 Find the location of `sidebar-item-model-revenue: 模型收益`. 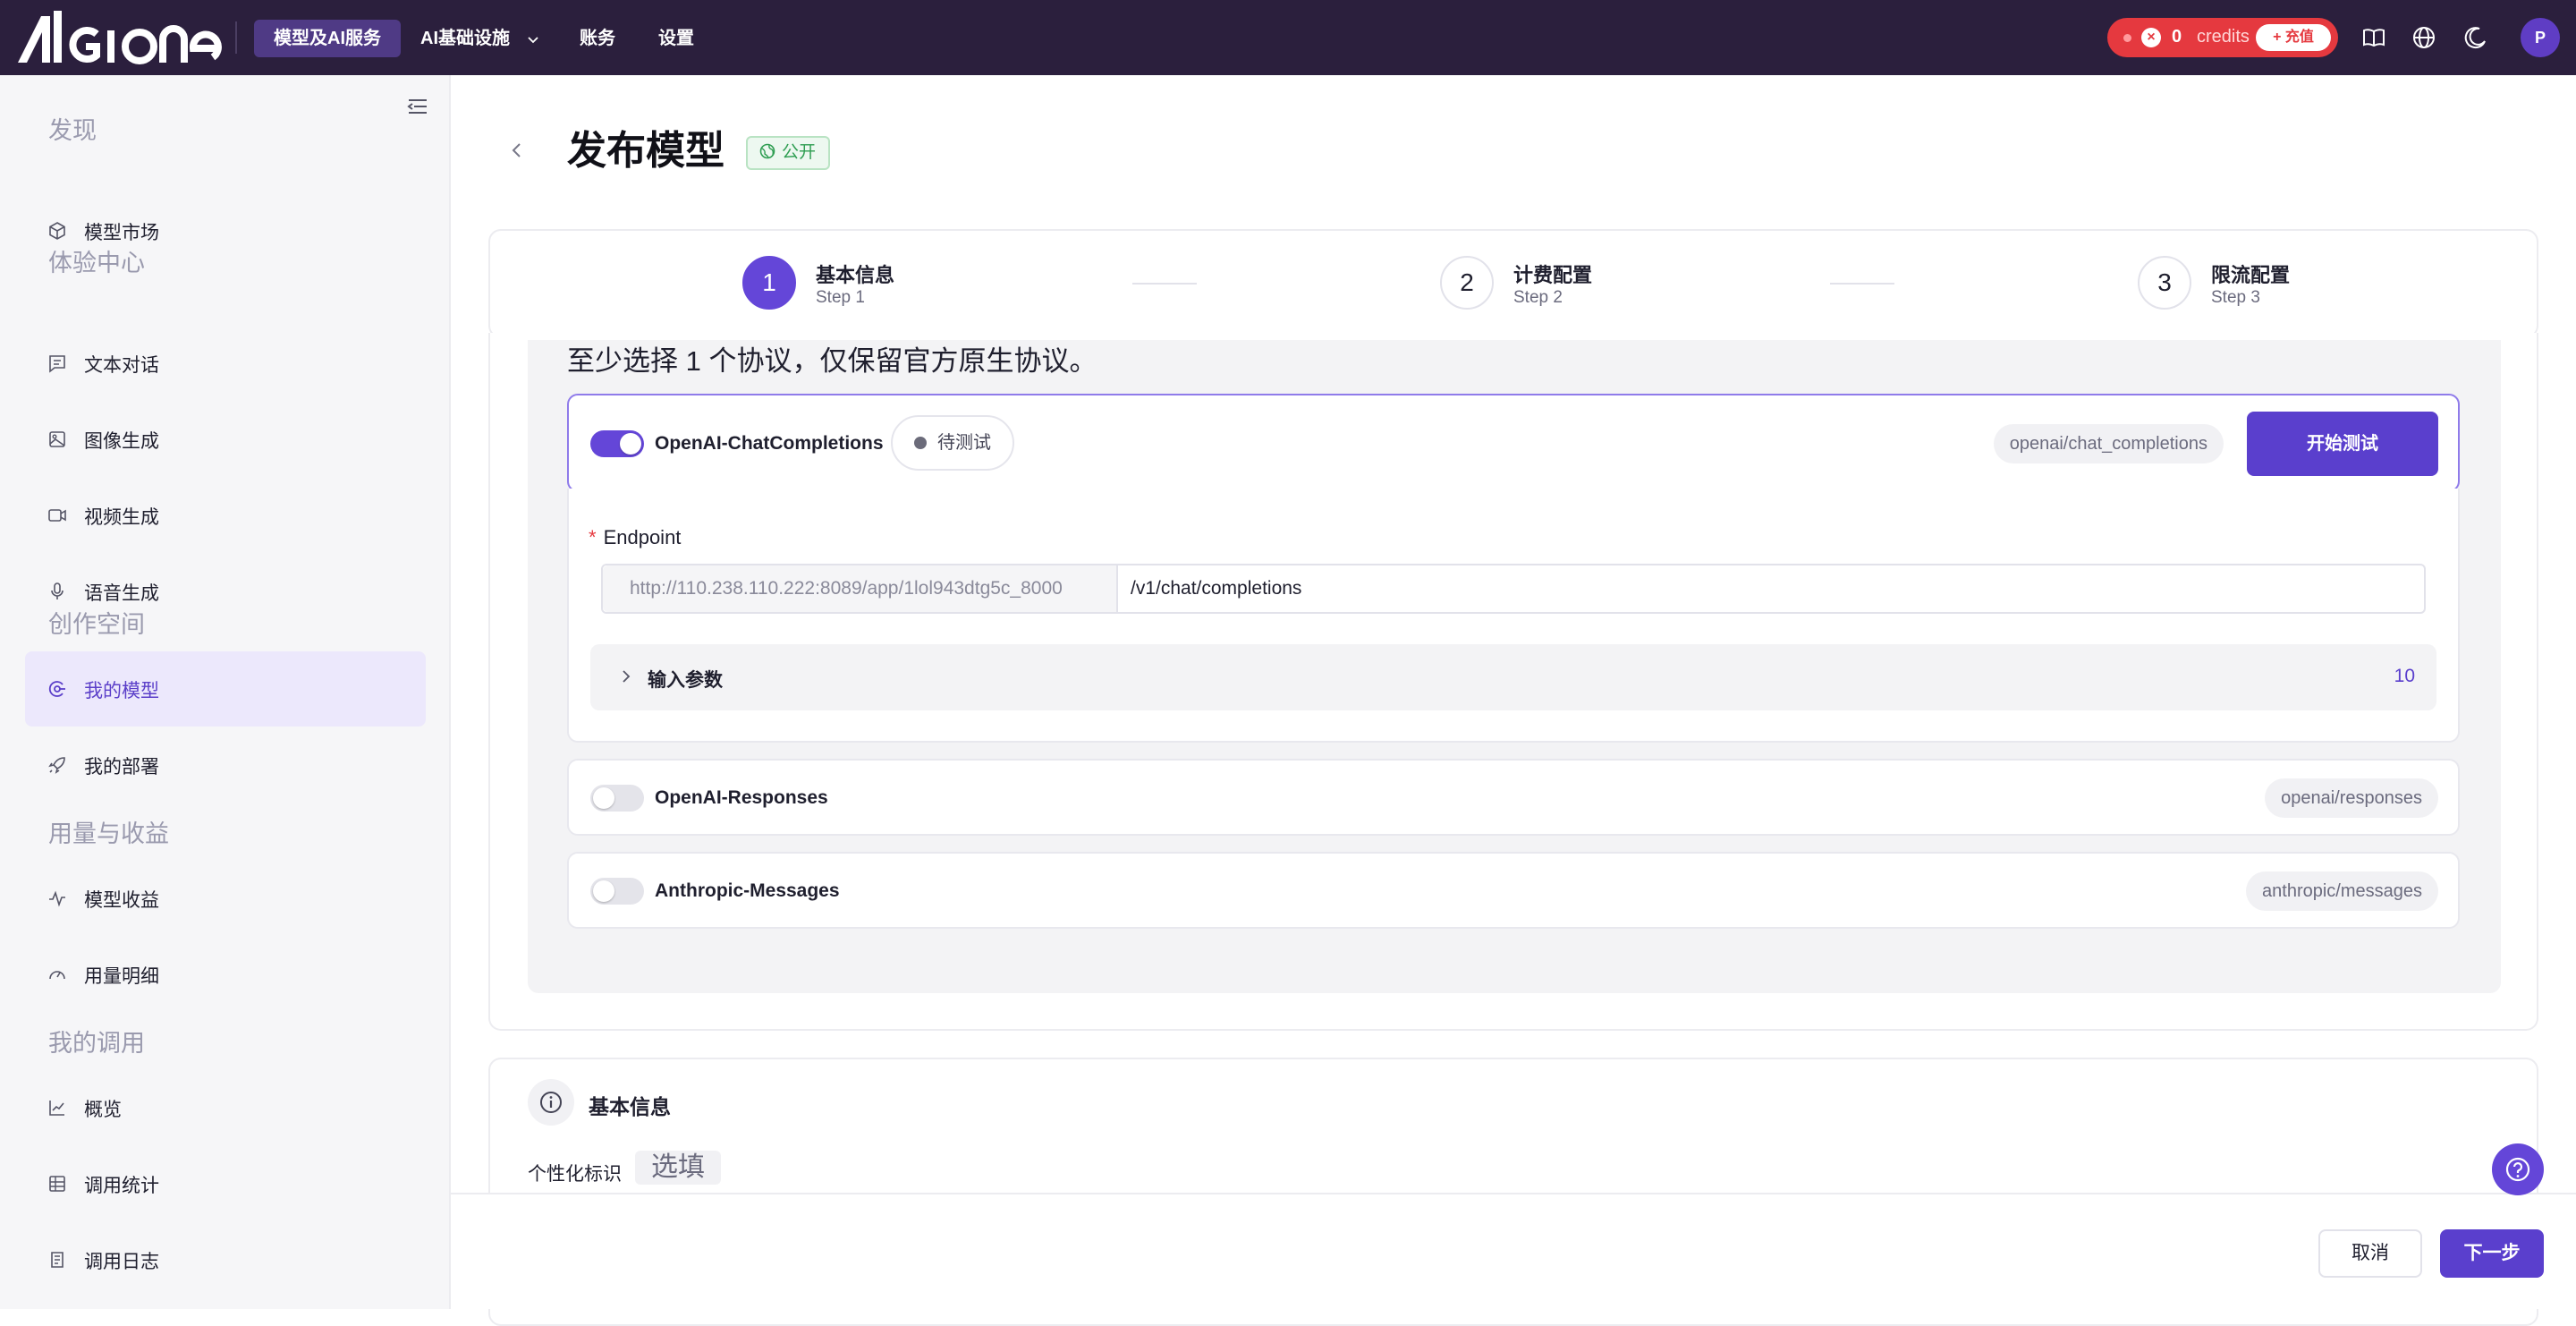

sidebar-item-model-revenue: 模型收益 is located at coordinates (225, 898).